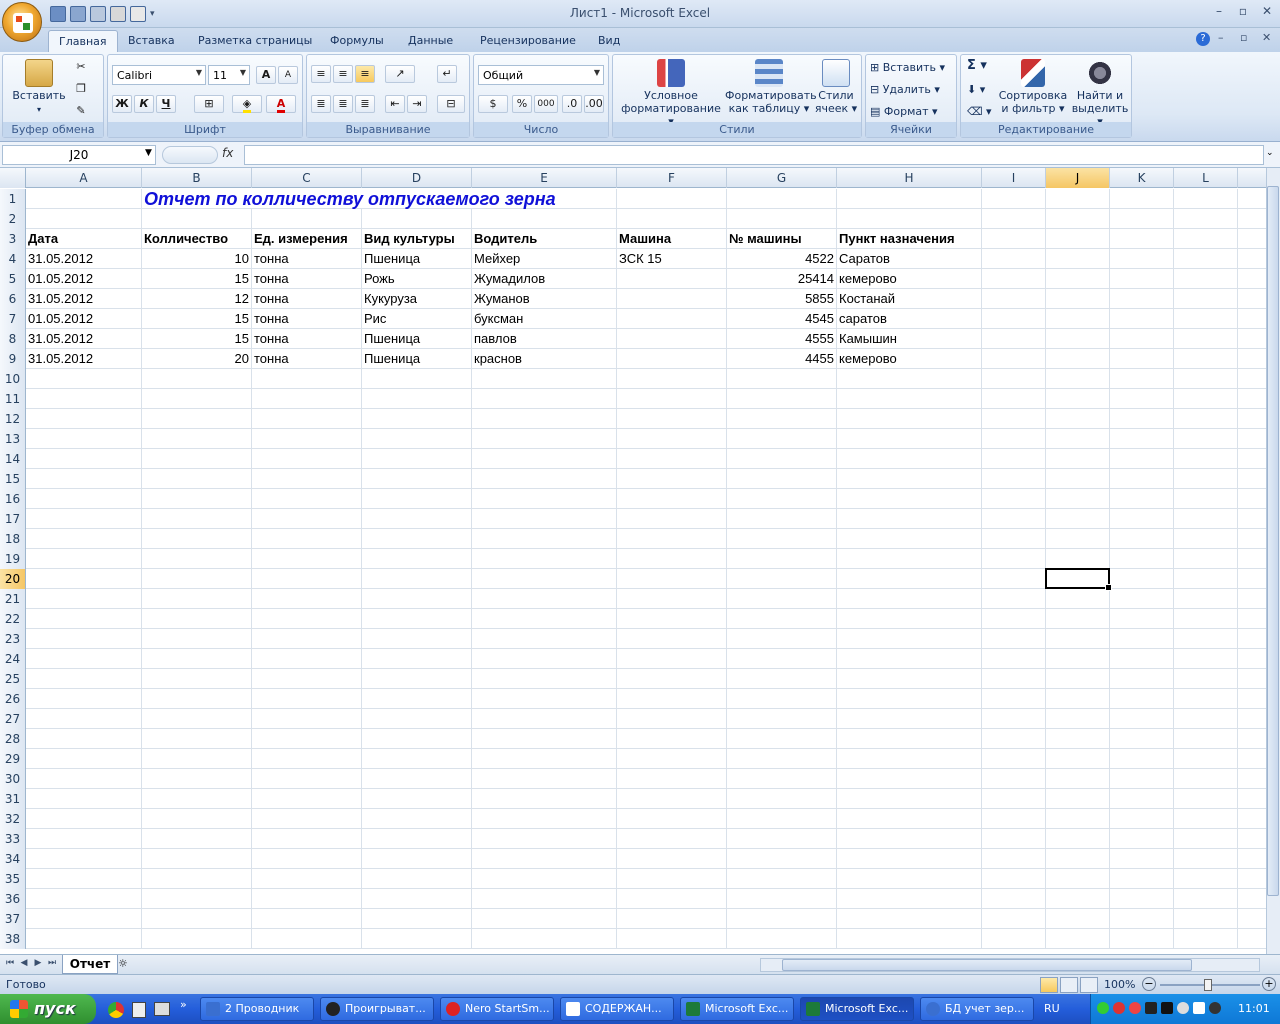  I want to click on cell-A30, so click(84, 778).